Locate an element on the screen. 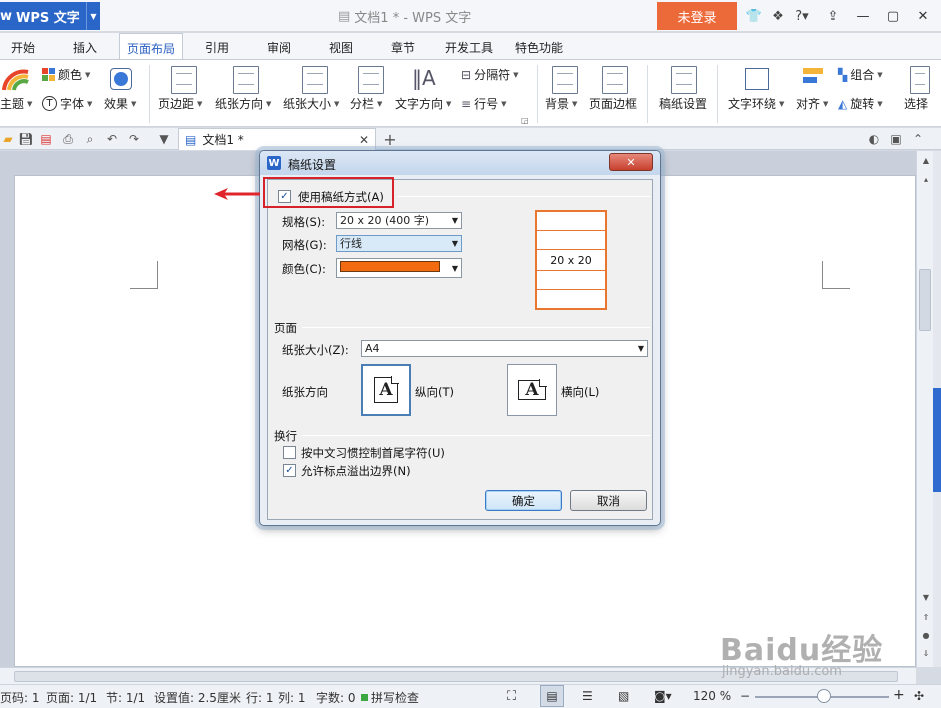  page-view-icon: ▤ is located at coordinates (552, 696).